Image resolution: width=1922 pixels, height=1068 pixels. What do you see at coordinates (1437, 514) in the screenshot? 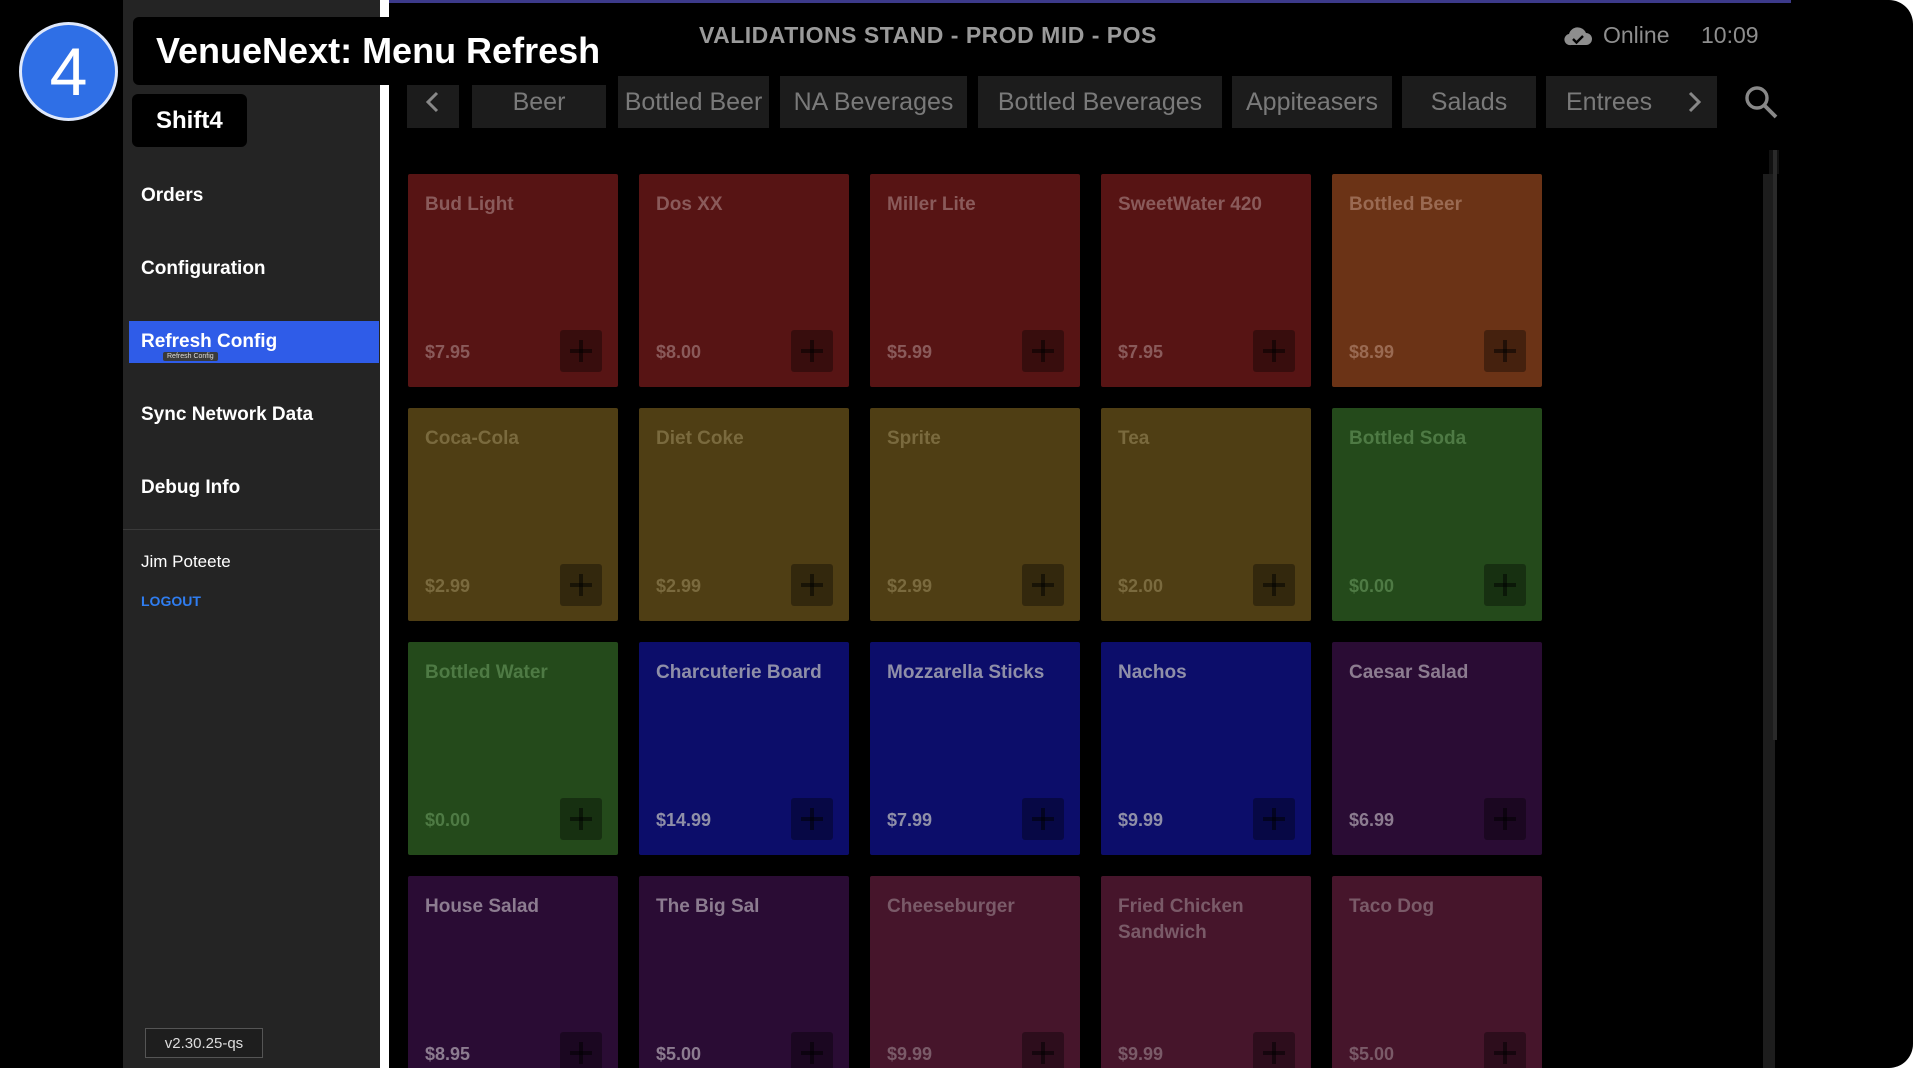
I see `menu-item-tile: Bottled Soda $0.00` at bounding box center [1437, 514].